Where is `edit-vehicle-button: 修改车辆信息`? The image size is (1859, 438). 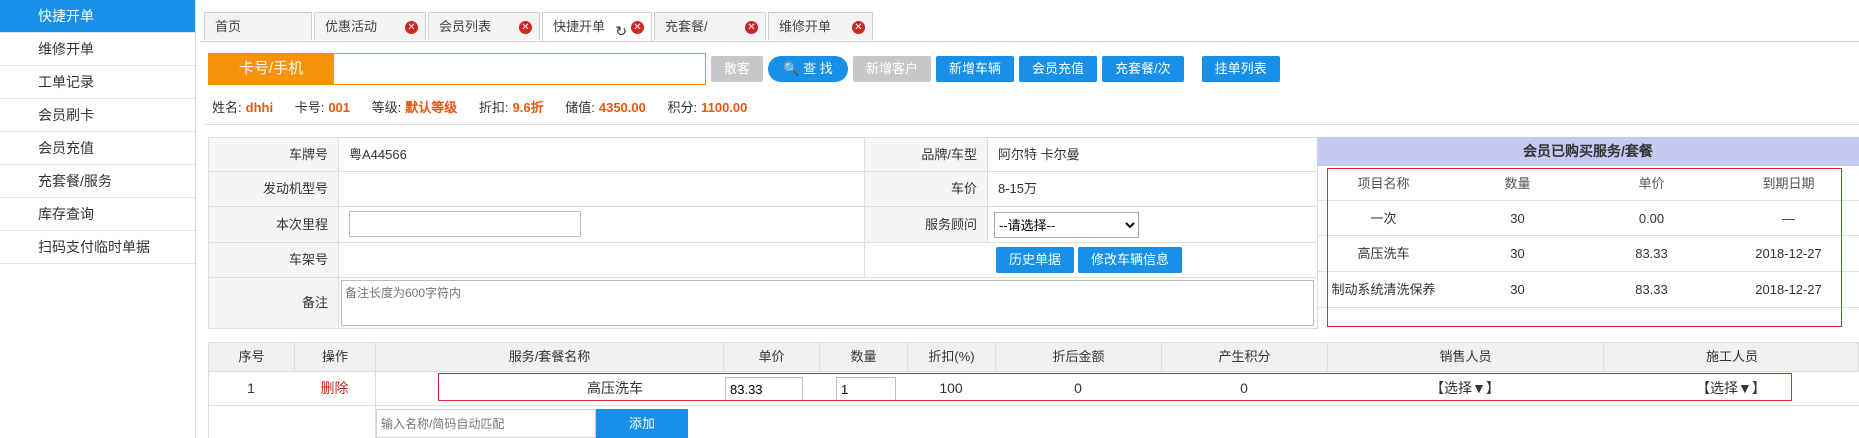
edit-vehicle-button: 修改车辆信息 is located at coordinates (1130, 260).